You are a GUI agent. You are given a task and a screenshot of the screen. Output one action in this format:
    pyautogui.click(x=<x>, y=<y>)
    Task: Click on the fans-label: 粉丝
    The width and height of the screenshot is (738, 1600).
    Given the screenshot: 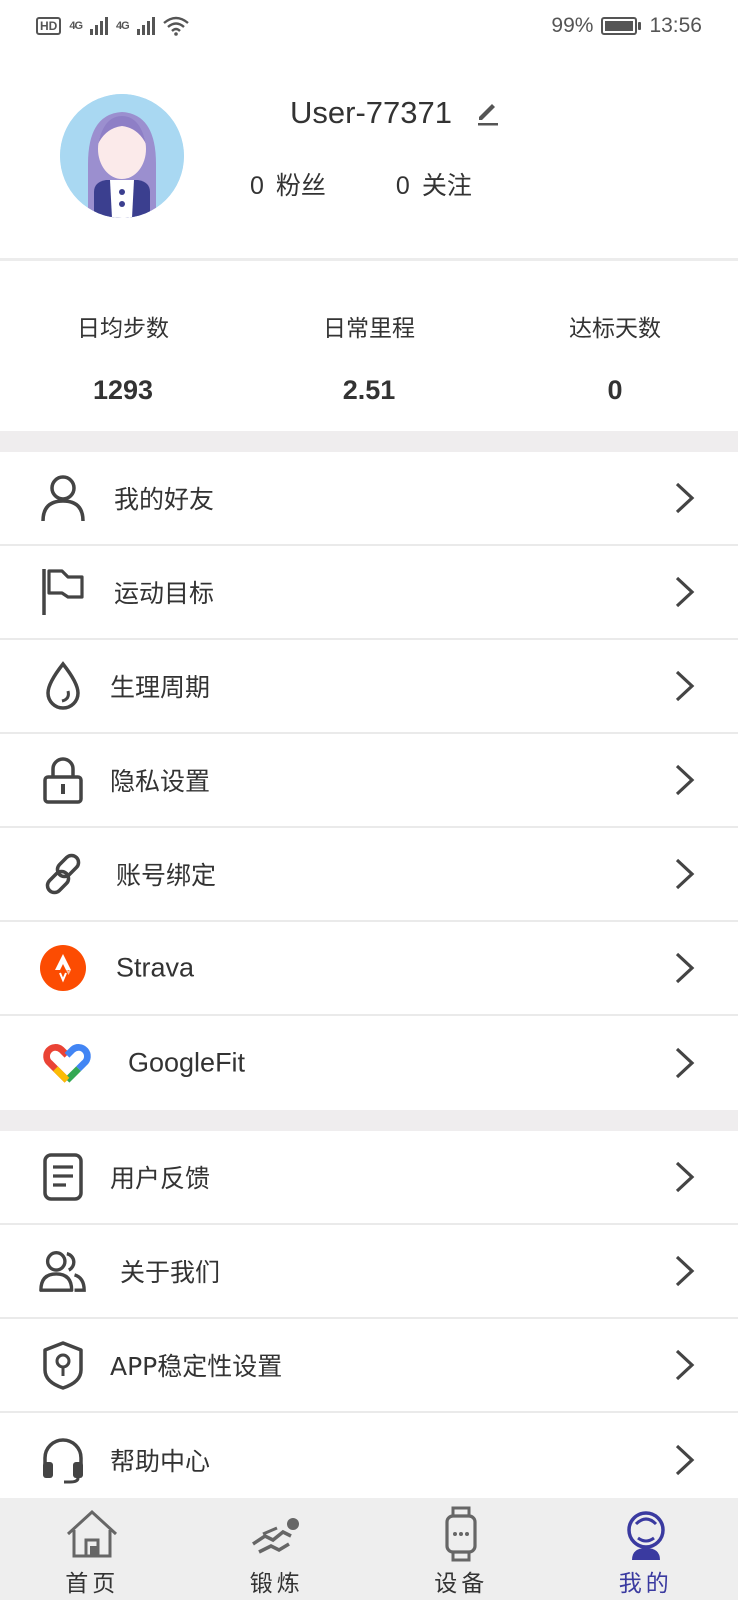 What is the action you would take?
    pyautogui.click(x=300, y=185)
    